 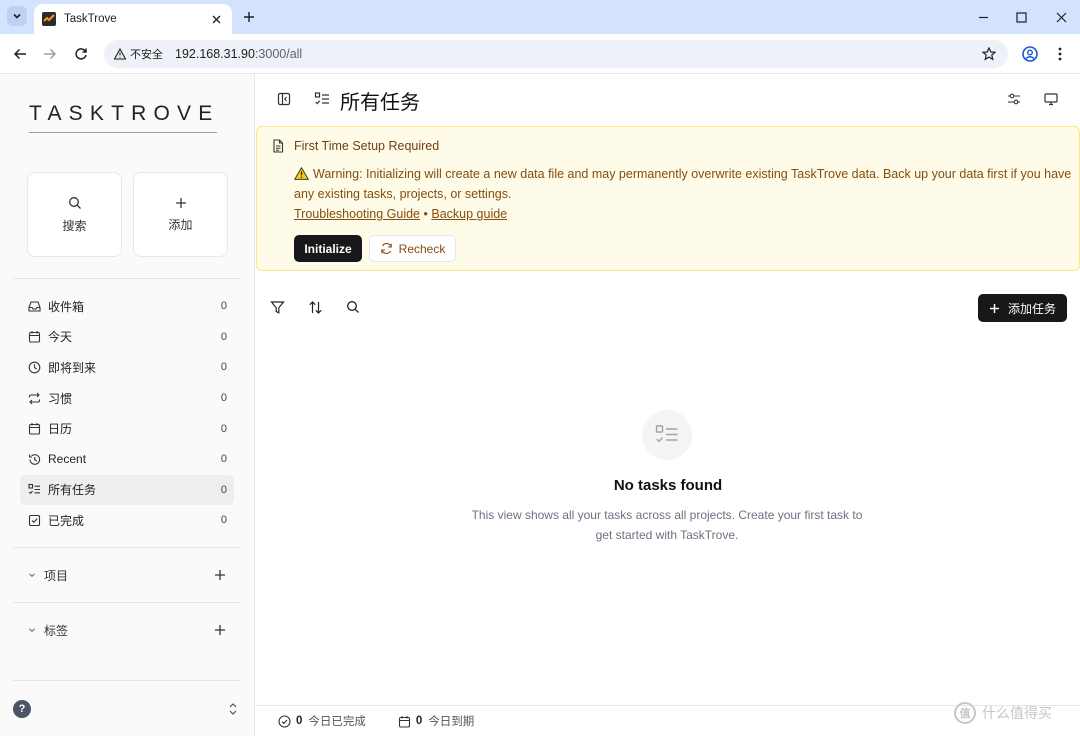 What do you see at coordinates (67, 459) in the screenshot?
I see `sidebar-item-label: Recent` at bounding box center [67, 459].